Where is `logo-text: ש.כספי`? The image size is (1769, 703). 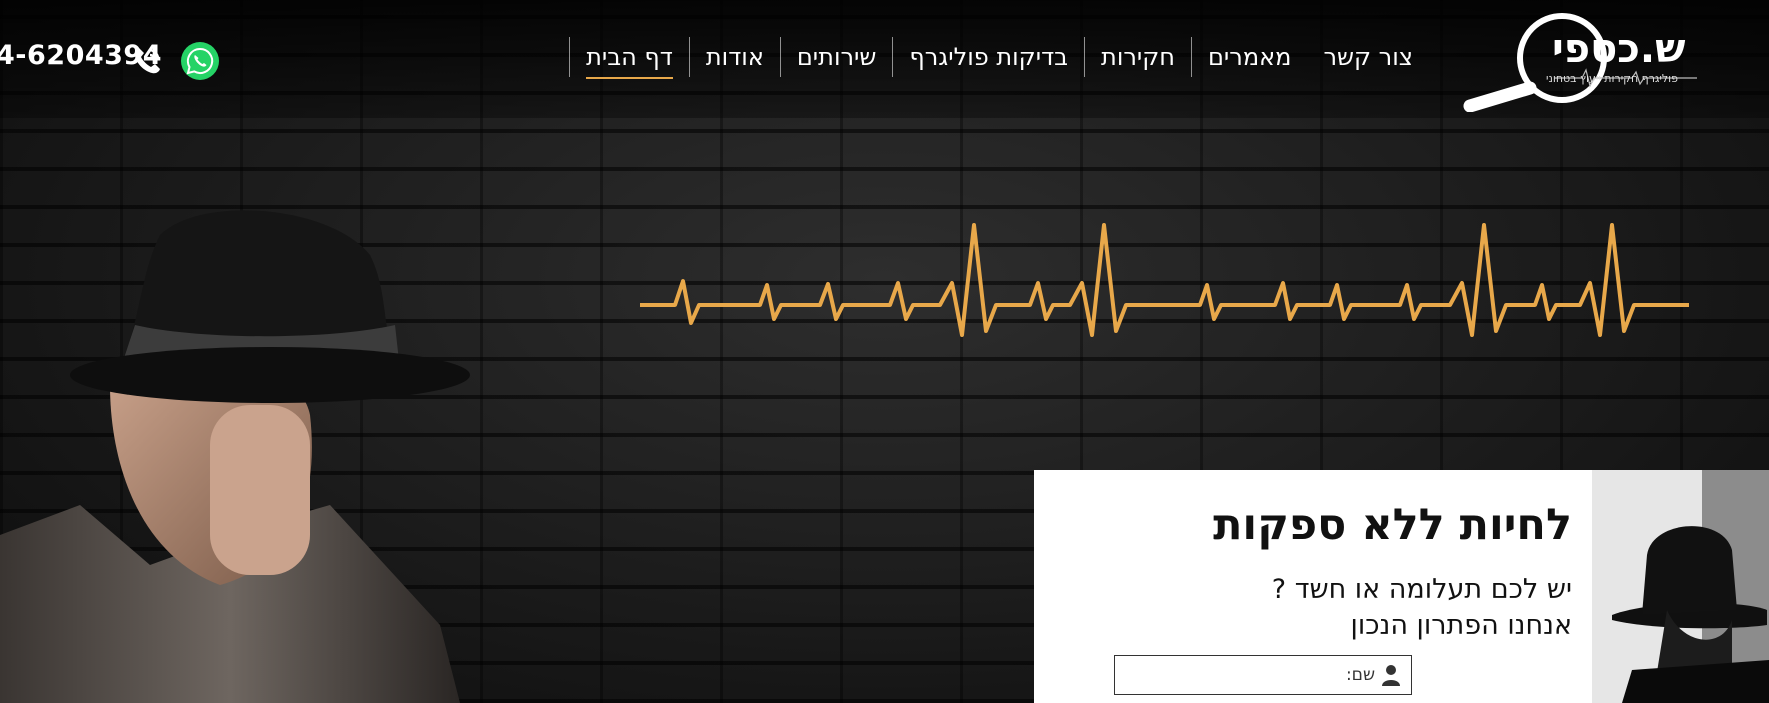 logo-text: ש.כספי is located at coordinates (1619, 49).